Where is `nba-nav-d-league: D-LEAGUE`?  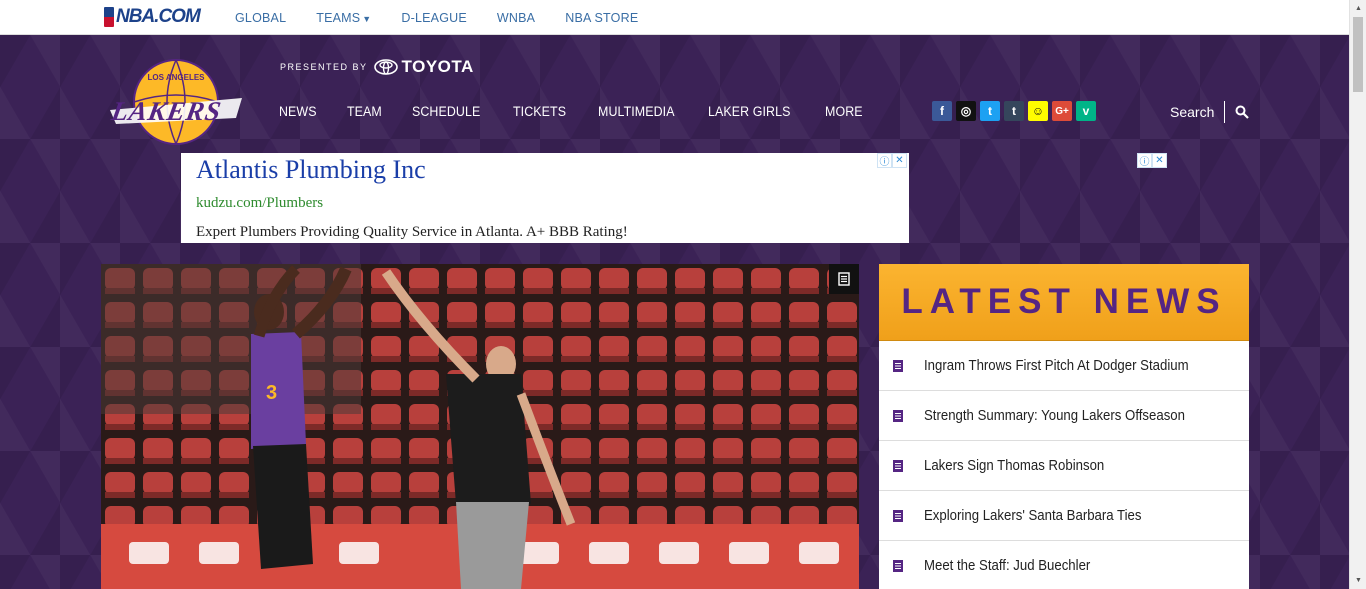
nba-nav-d-league: D-LEAGUE is located at coordinates (434, 18).